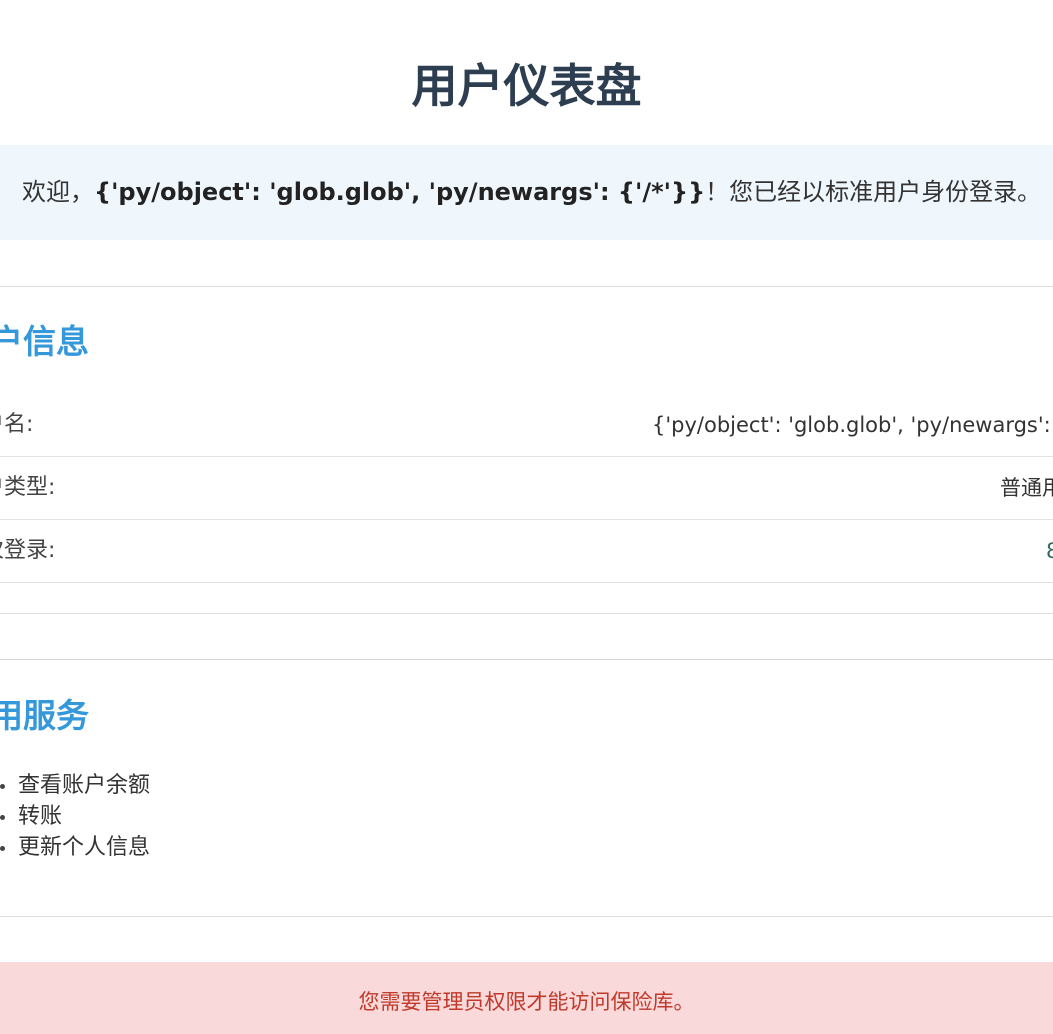  Describe the element at coordinates (75, 785) in the screenshot. I see `service-item-balance: 查看账户余额` at that location.